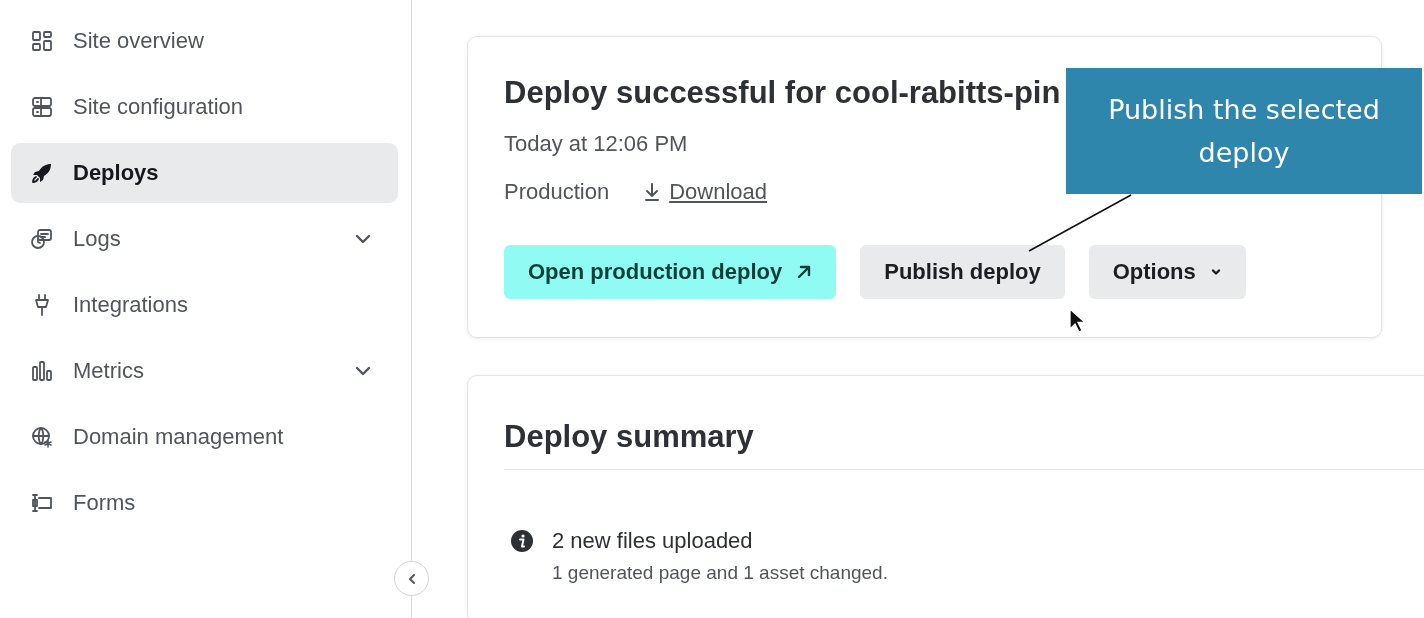  What do you see at coordinates (42, 239) in the screenshot?
I see `clock-icon` at bounding box center [42, 239].